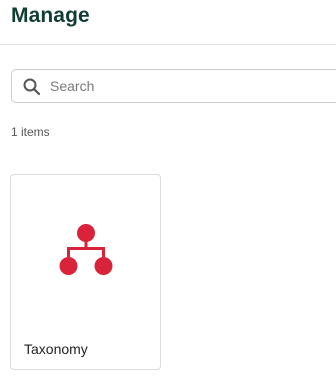  Describe the element at coordinates (168, 44) in the screenshot. I see `header-divider` at that location.